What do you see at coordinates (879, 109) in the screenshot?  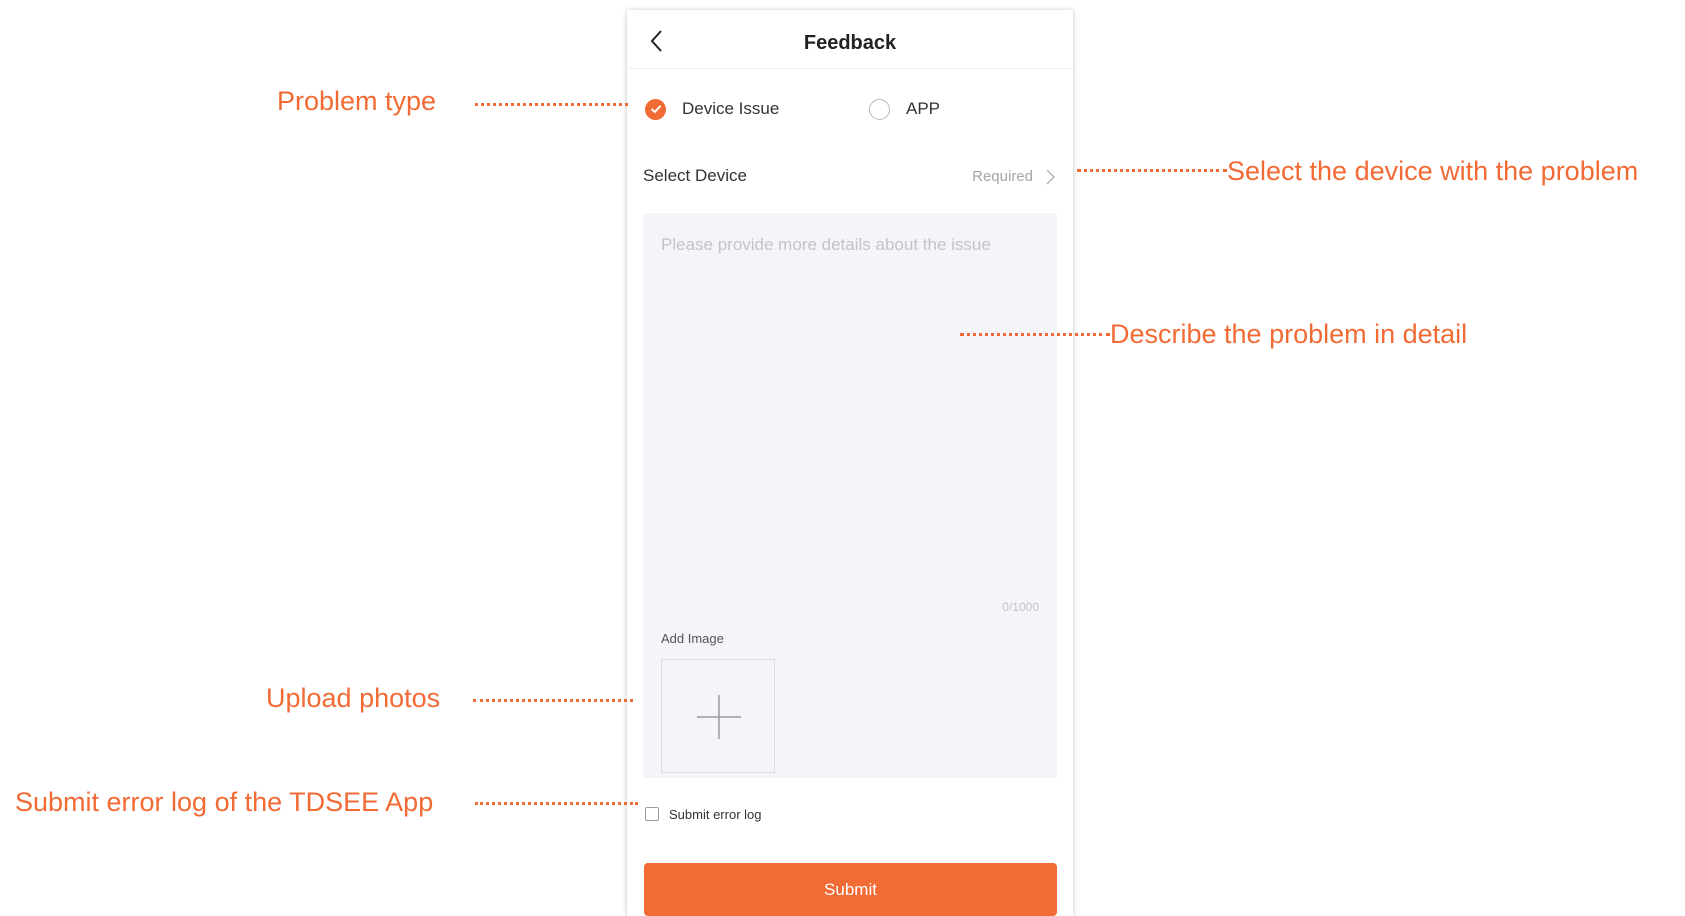 I see `radio-unchecked-icon` at bounding box center [879, 109].